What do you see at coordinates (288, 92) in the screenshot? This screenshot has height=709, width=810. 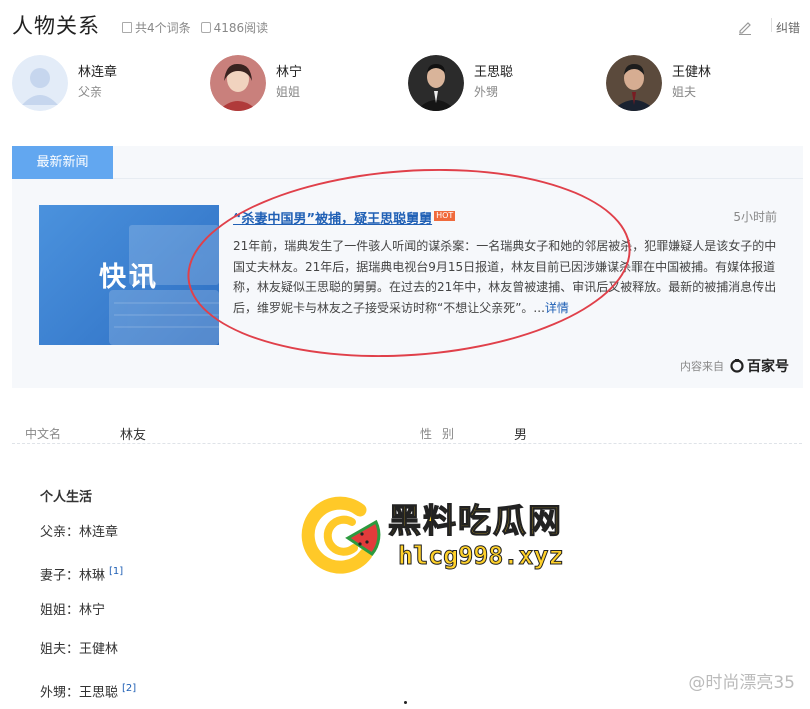 I see `relation-role: 姐姐` at bounding box center [288, 92].